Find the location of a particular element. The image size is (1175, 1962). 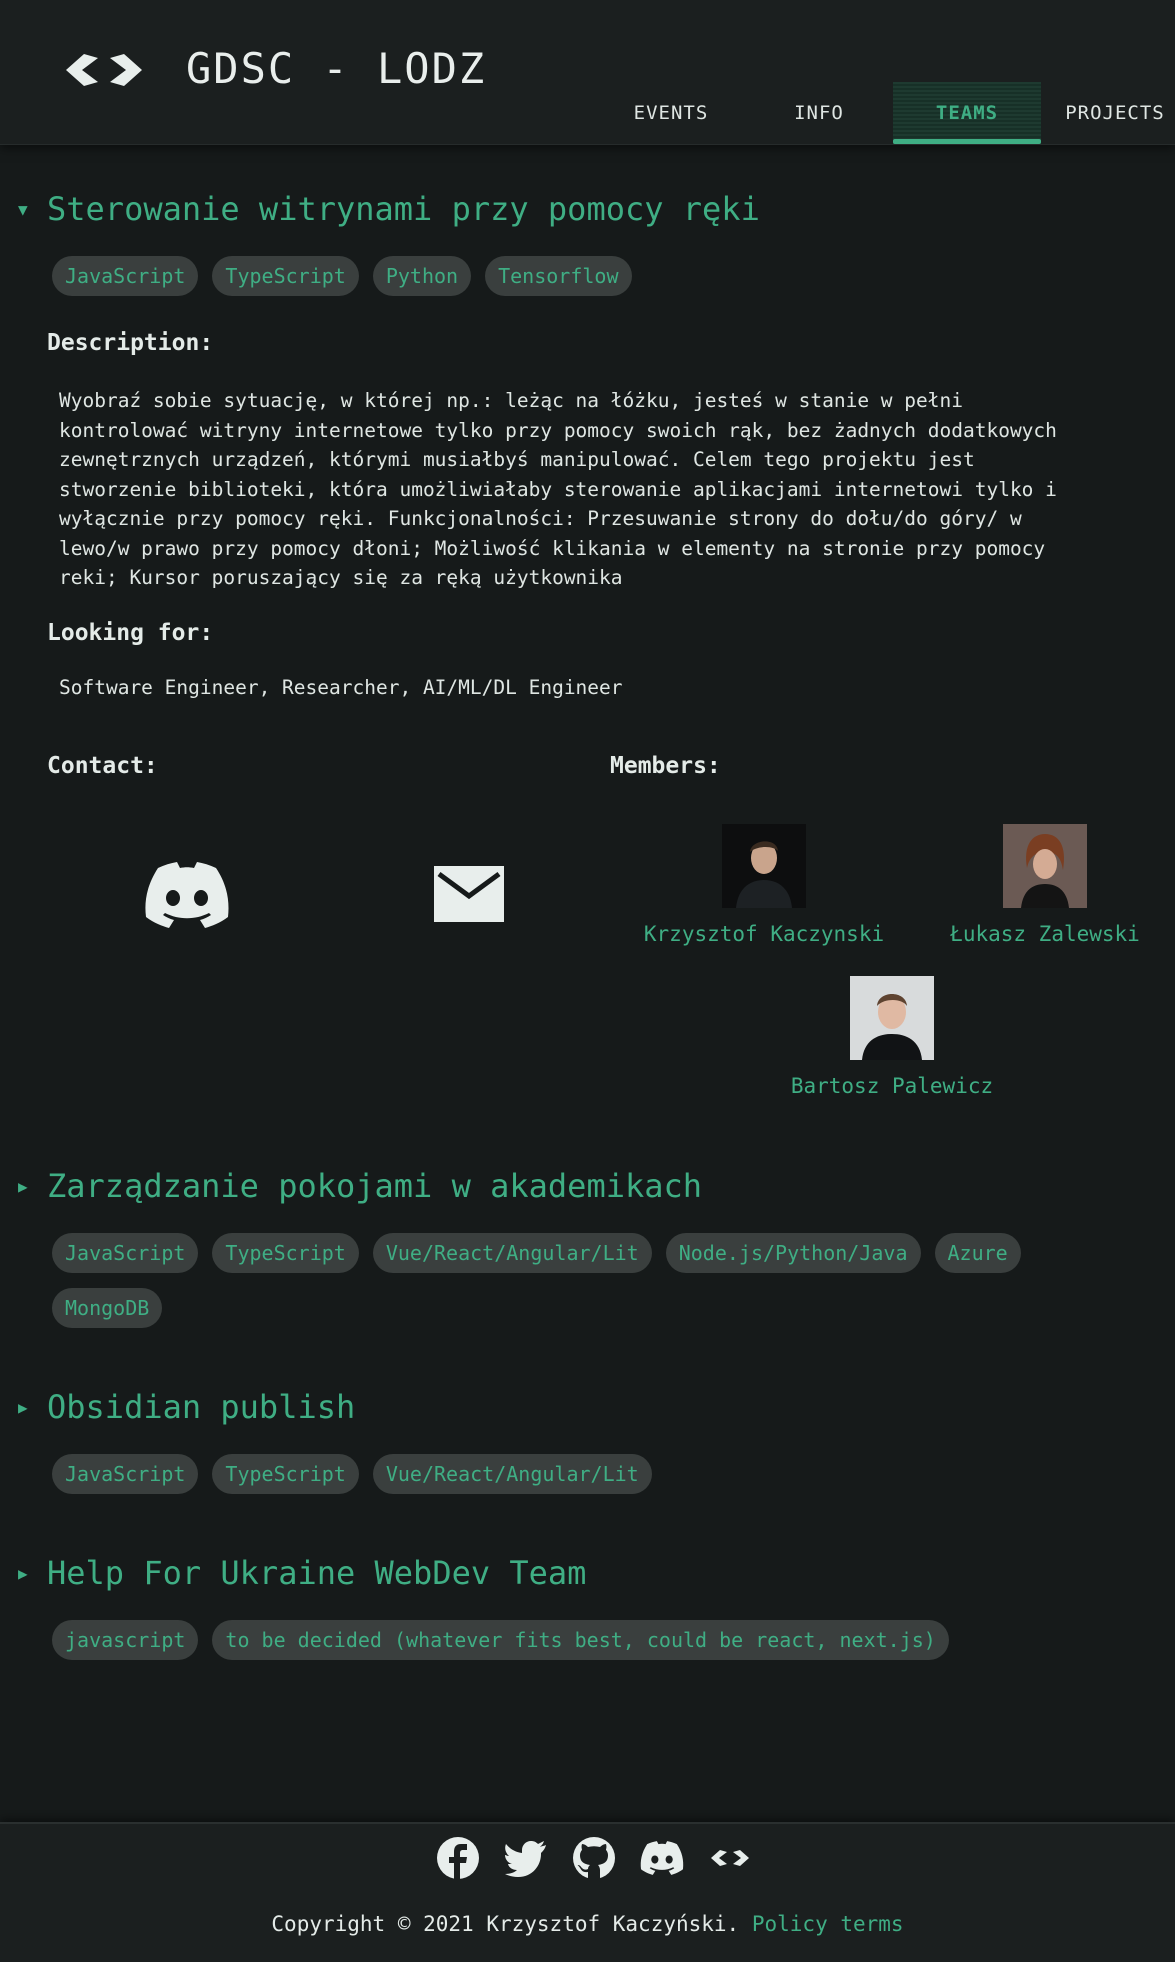

project-toggle: ▶ Zarządzanie pokojami w akademikach is located at coordinates (360, 1186).